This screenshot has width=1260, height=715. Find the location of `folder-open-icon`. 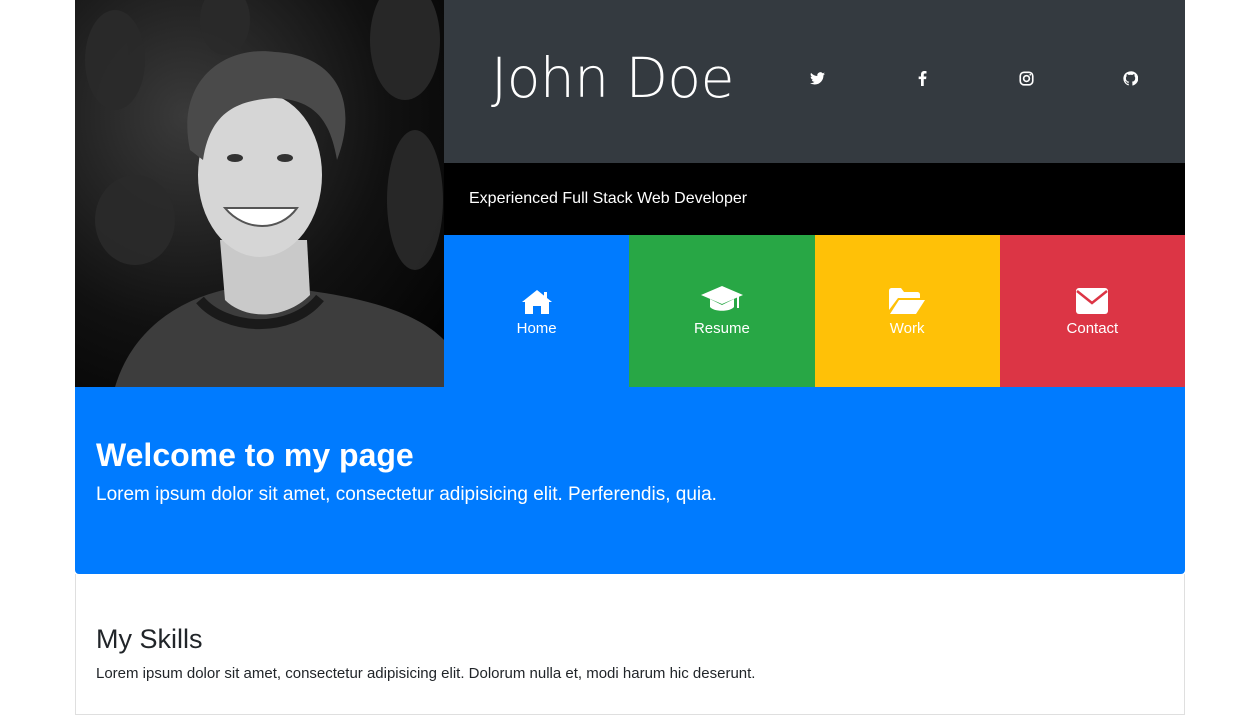

folder-open-icon is located at coordinates (907, 300).